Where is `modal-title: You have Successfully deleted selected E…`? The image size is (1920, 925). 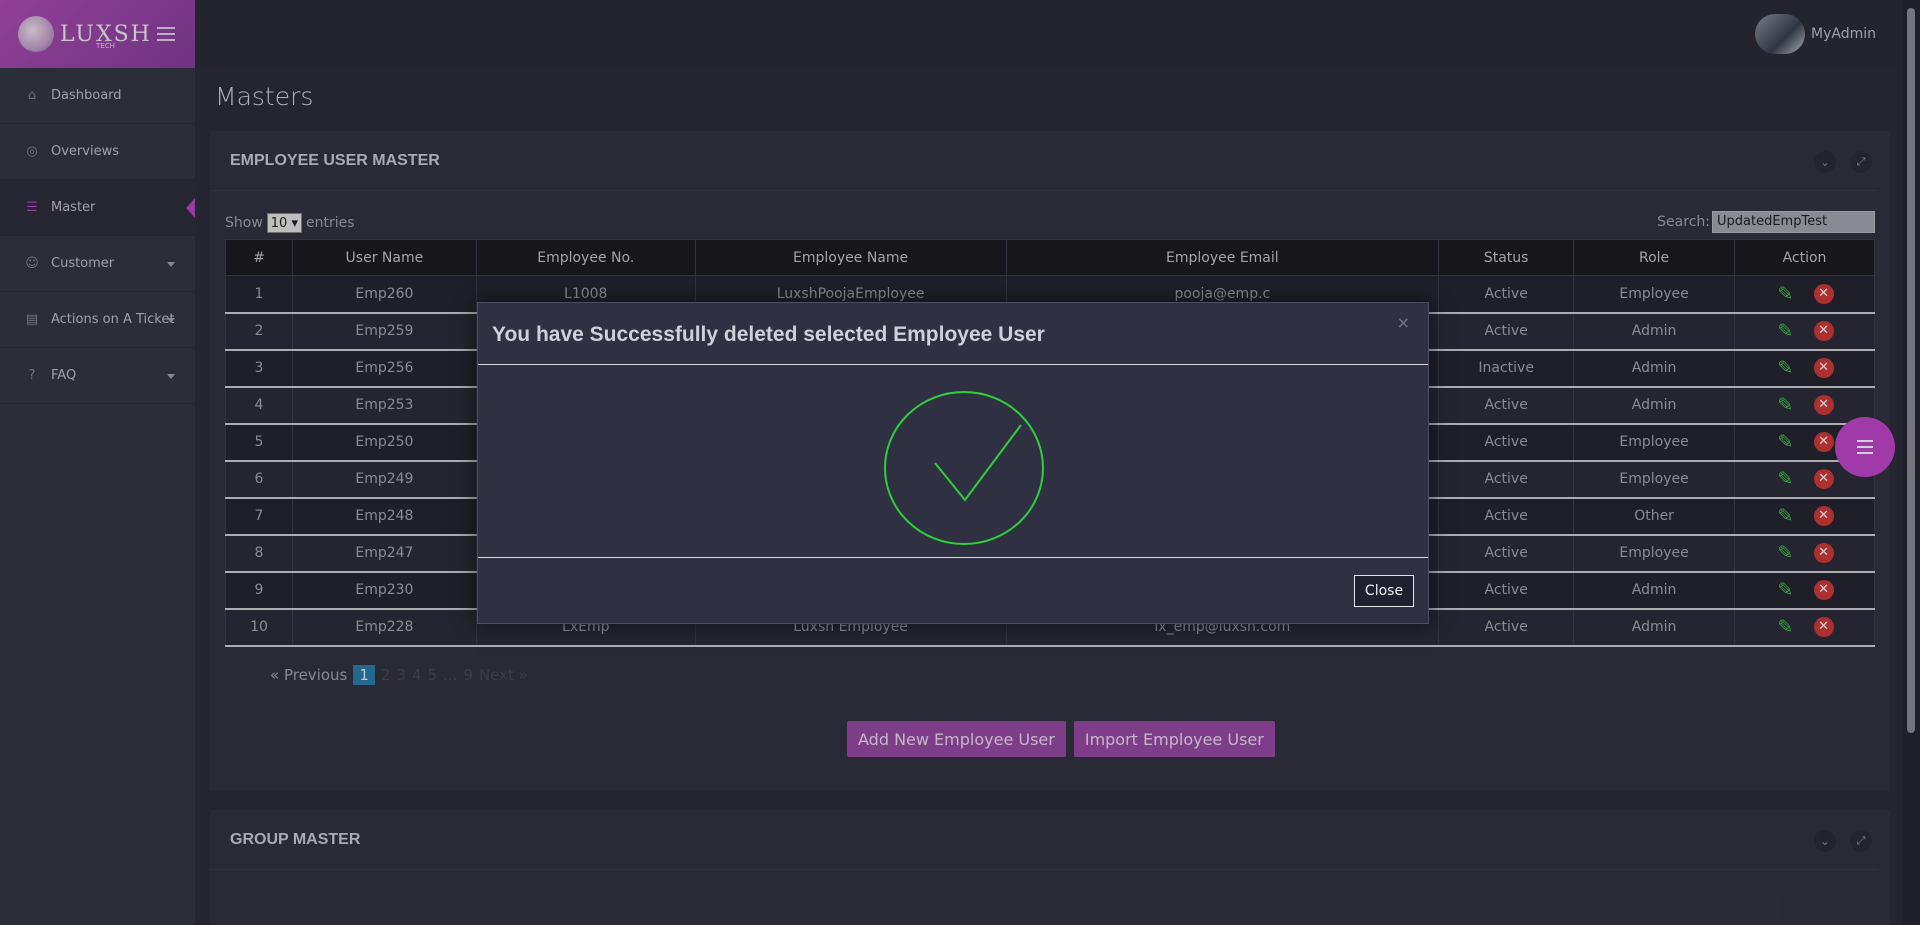 modal-title: You have Successfully deleted selected E… is located at coordinates (768, 334).